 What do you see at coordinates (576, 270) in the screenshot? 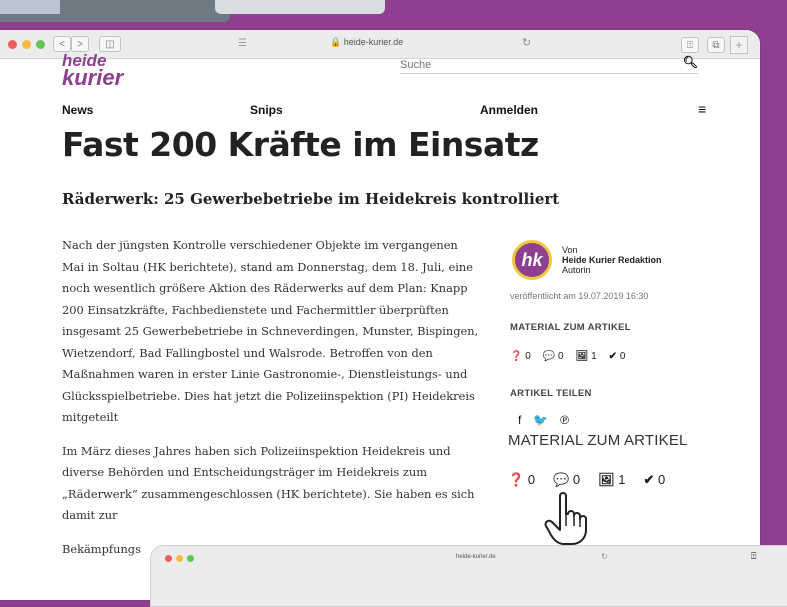
I see `author-role: Autorin` at bounding box center [576, 270].